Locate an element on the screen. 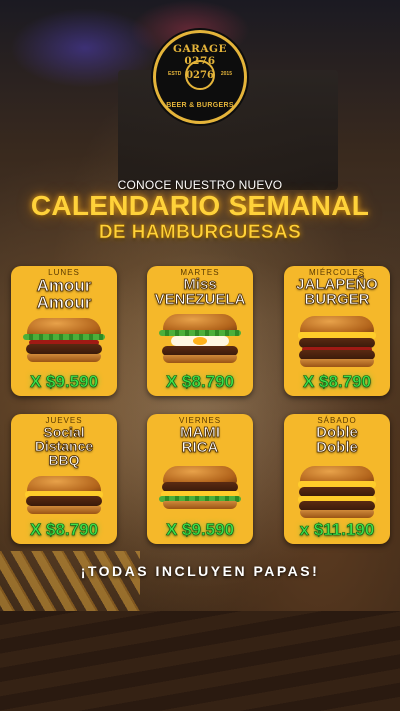 The image size is (400, 711). card-name-line: Social is located at coordinates (64, 432).